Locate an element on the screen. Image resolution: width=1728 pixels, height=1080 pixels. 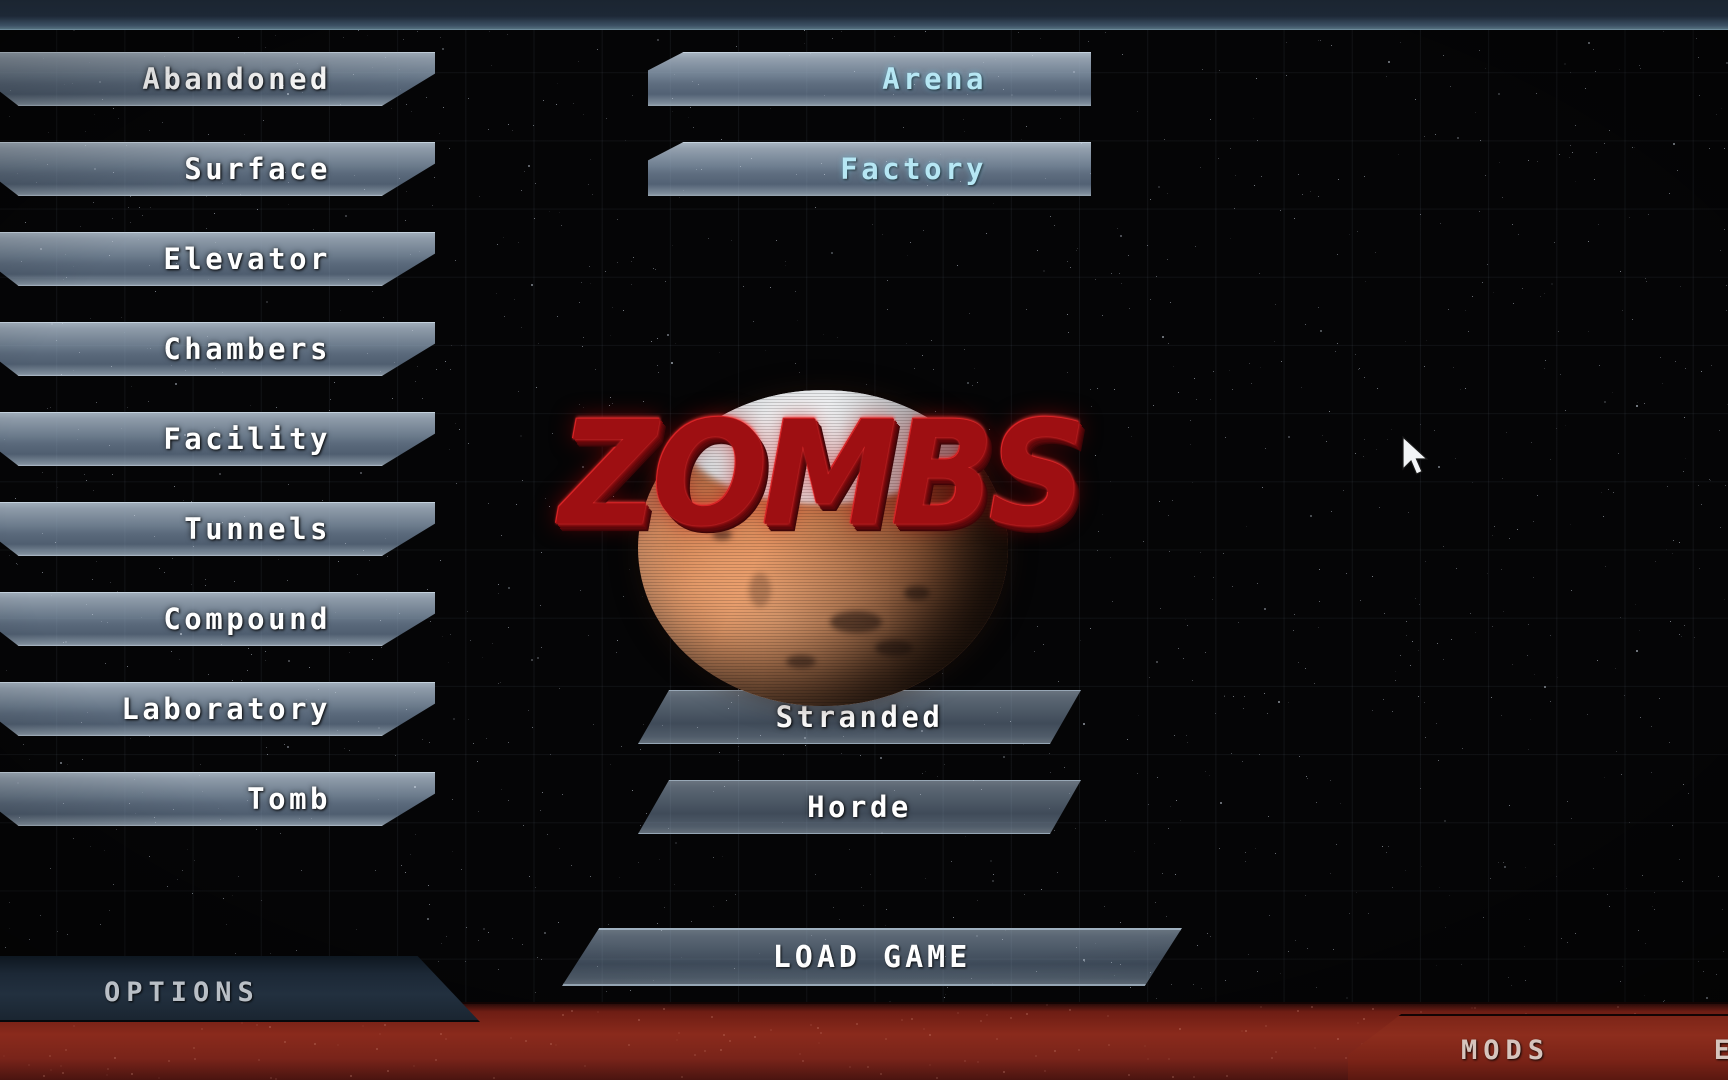
options-button: OPTIONS is located at coordinates (182, 992).